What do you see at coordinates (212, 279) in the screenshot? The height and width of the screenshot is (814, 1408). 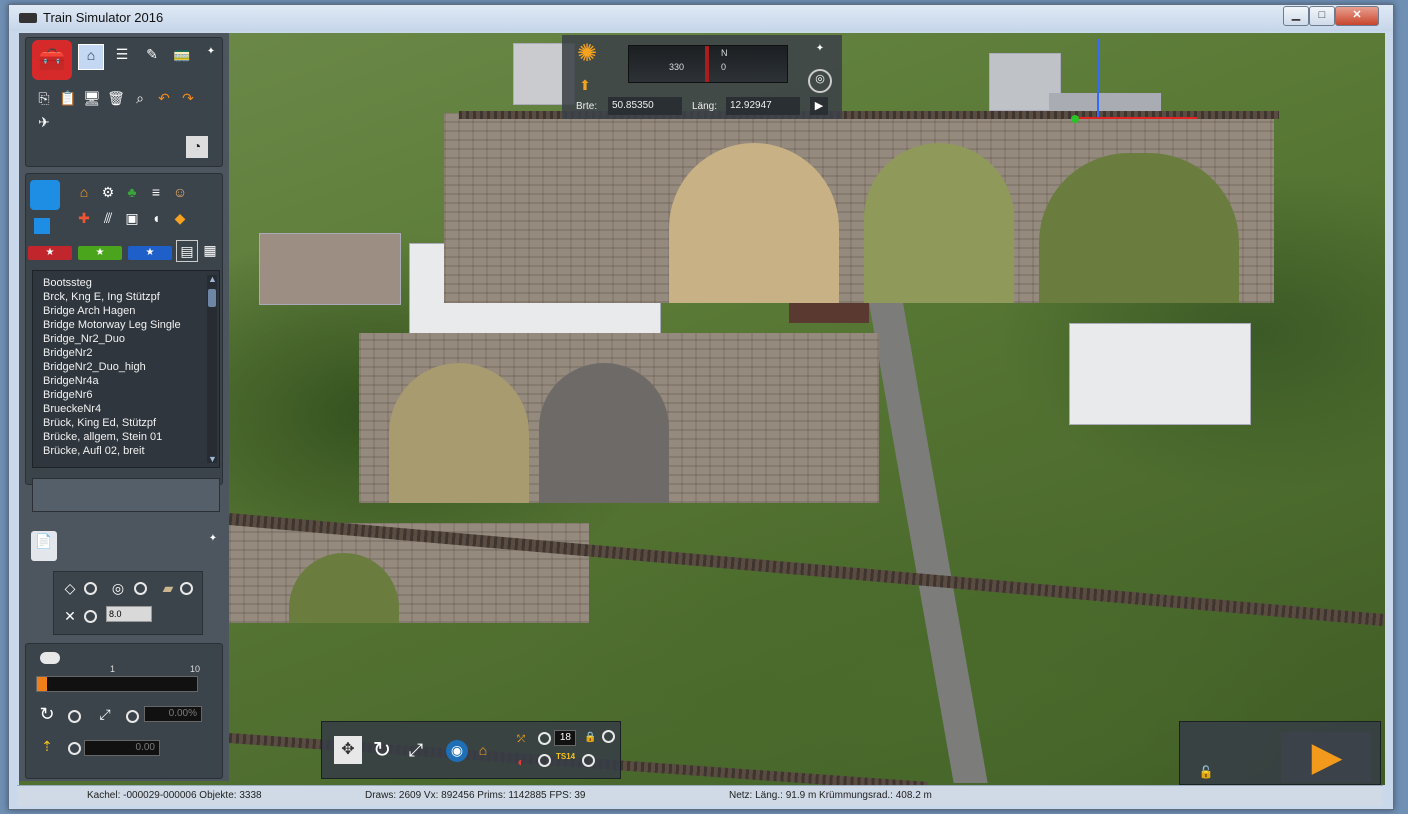 I see `scroll-up-icon: ▲` at bounding box center [212, 279].